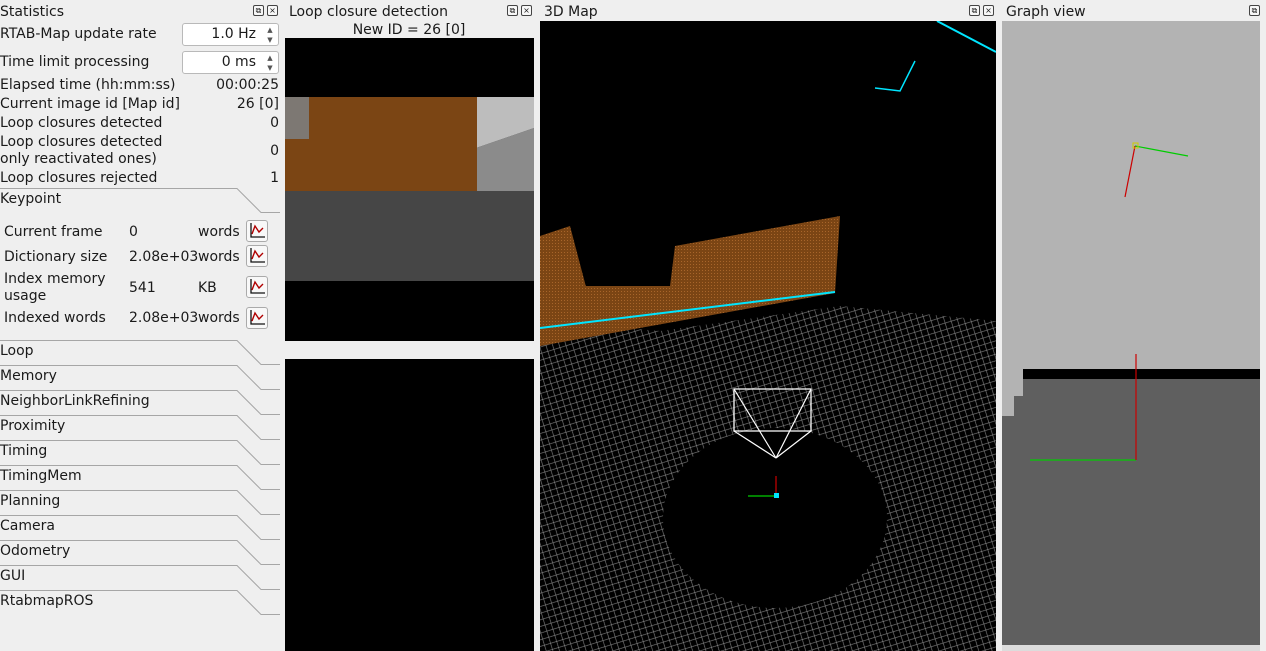 The height and width of the screenshot is (651, 1266). What do you see at coordinates (274, 178) in the screenshot?
I see `loop-rejected-value: 1` at bounding box center [274, 178].